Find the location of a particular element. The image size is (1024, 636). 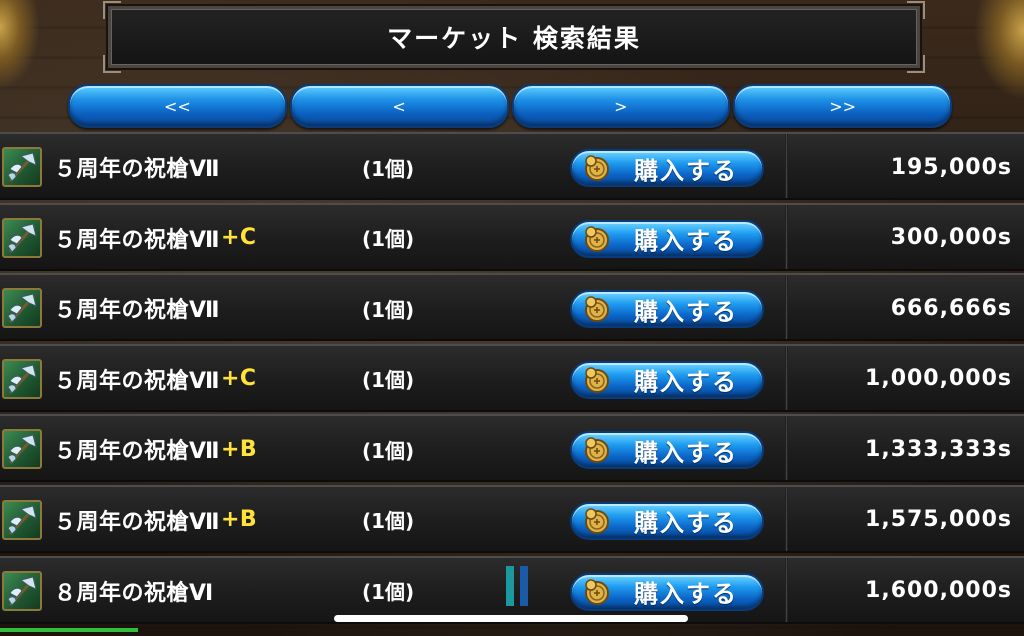

ornament-right is located at coordinates (999, 50).